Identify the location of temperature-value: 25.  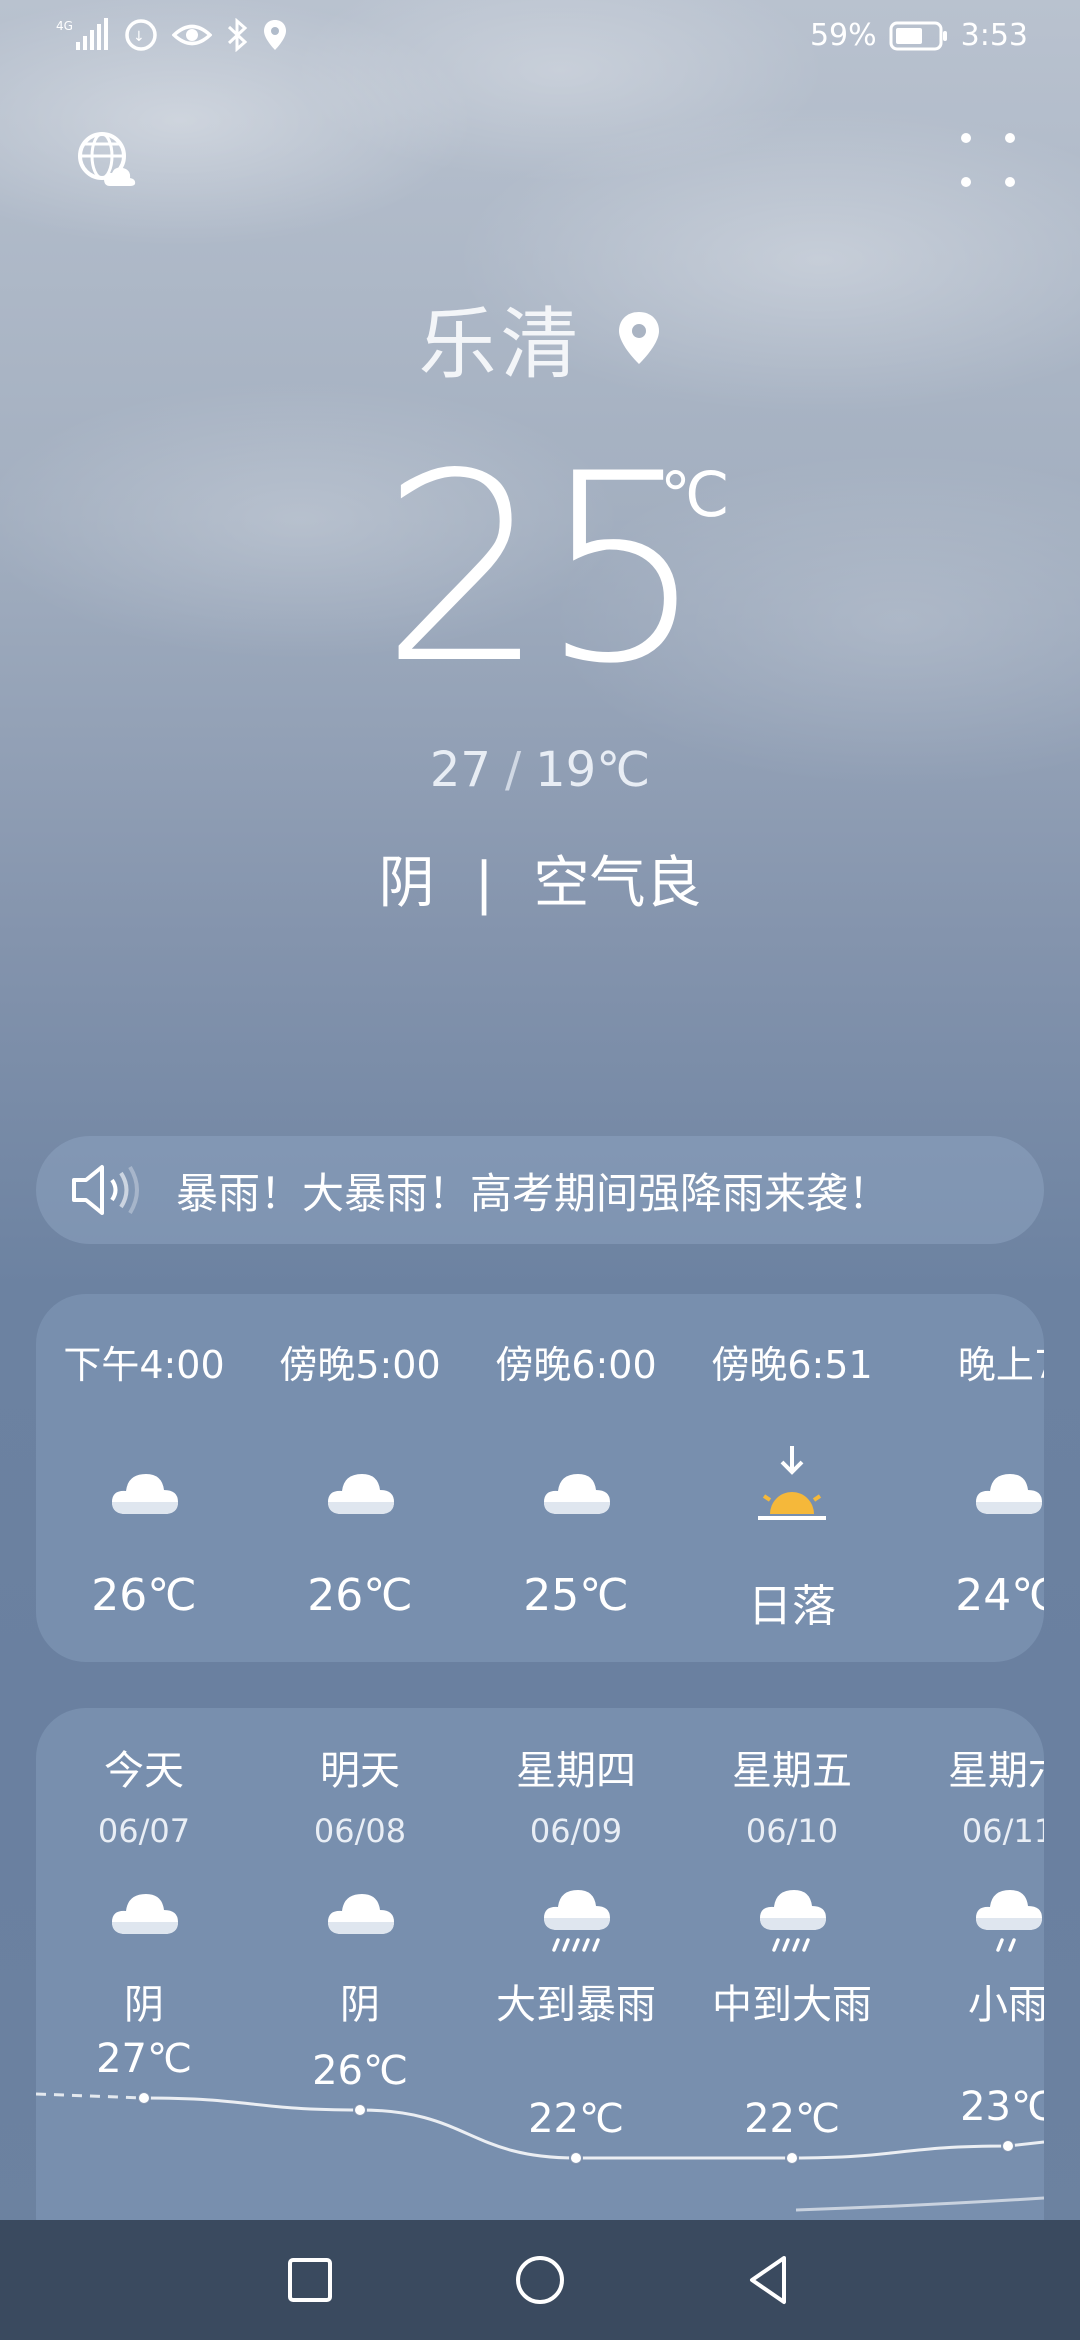
(543, 570).